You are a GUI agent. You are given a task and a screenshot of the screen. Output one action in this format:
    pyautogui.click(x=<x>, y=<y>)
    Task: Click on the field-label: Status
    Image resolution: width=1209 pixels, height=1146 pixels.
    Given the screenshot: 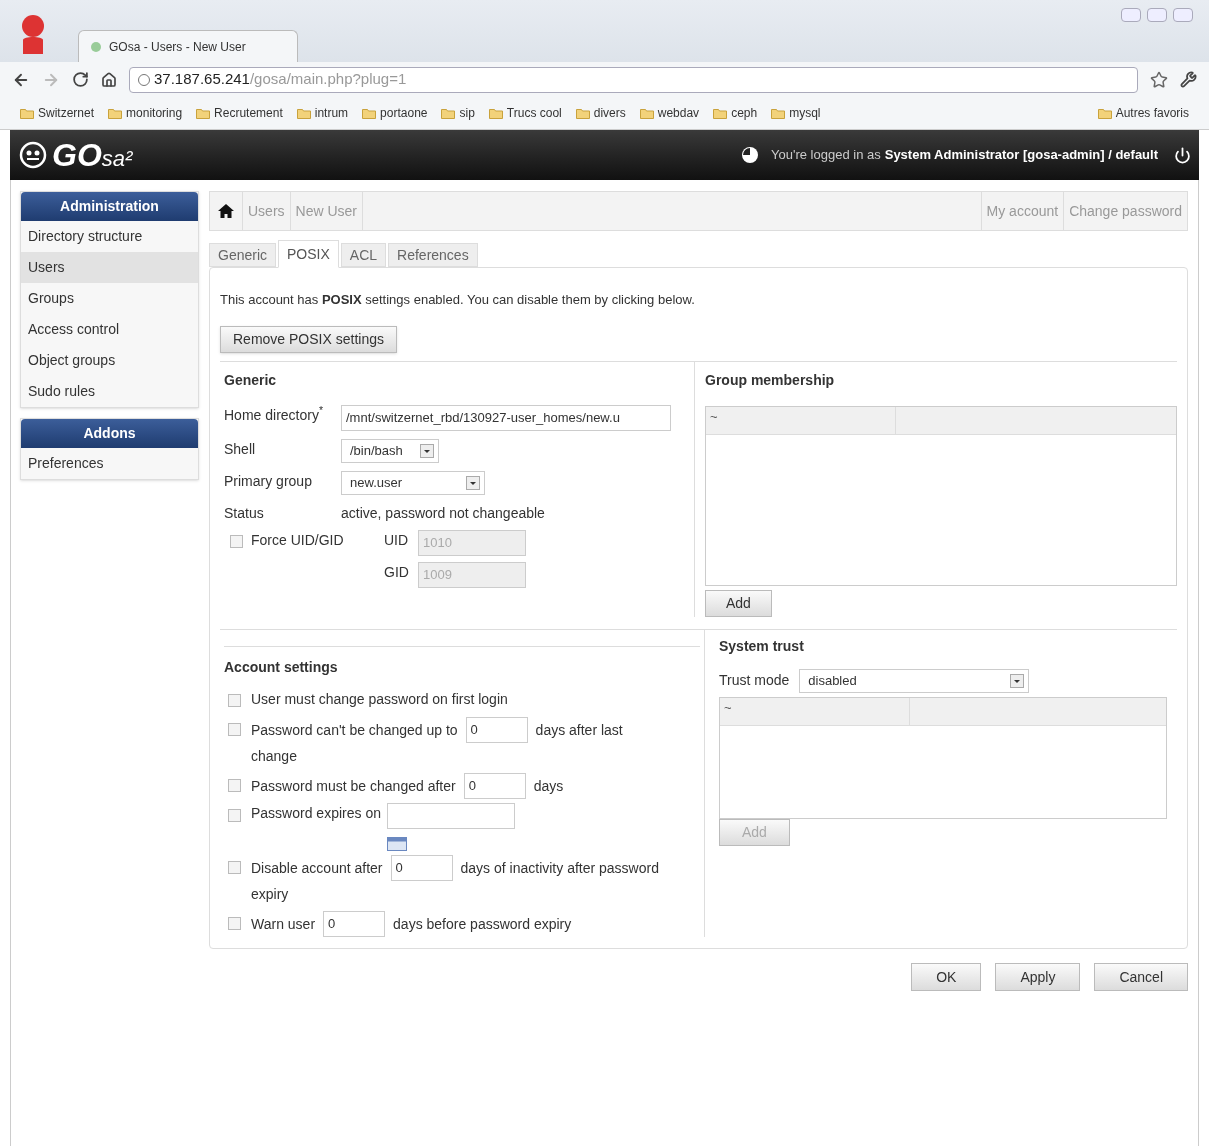 What is the action you would take?
    pyautogui.click(x=244, y=513)
    